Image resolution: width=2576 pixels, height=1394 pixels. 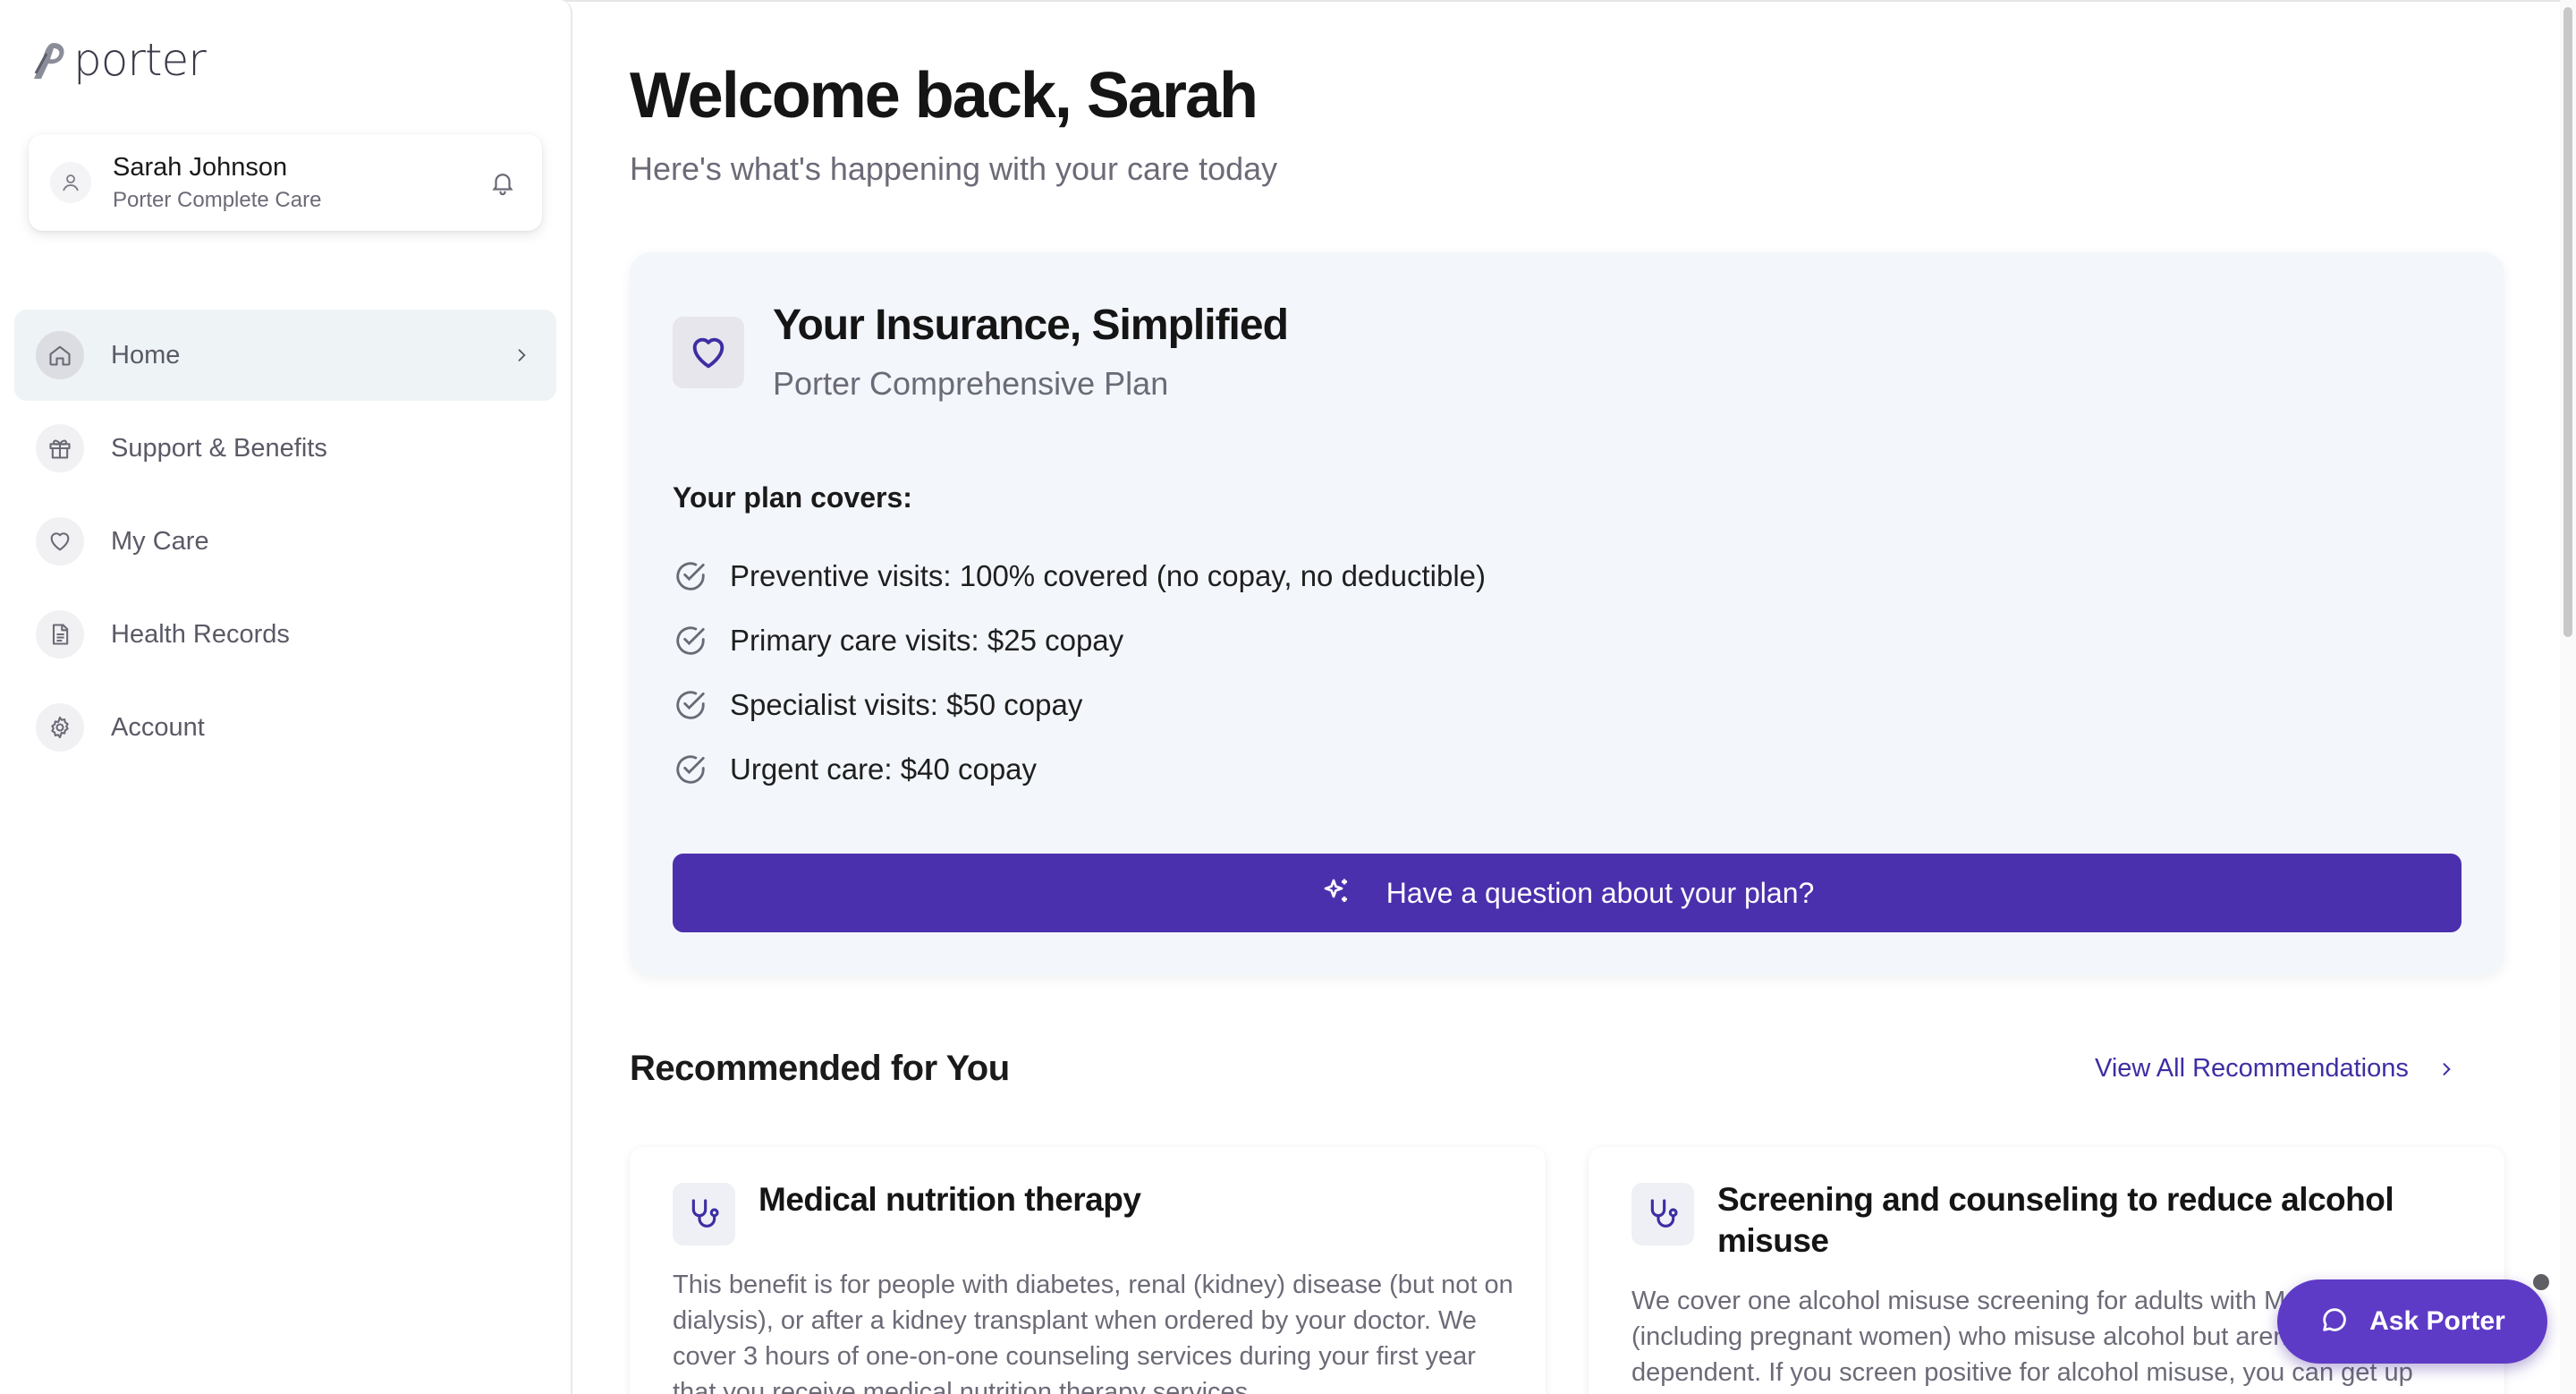 What do you see at coordinates (285, 355) in the screenshot?
I see `sidebar-item-home: Home` at bounding box center [285, 355].